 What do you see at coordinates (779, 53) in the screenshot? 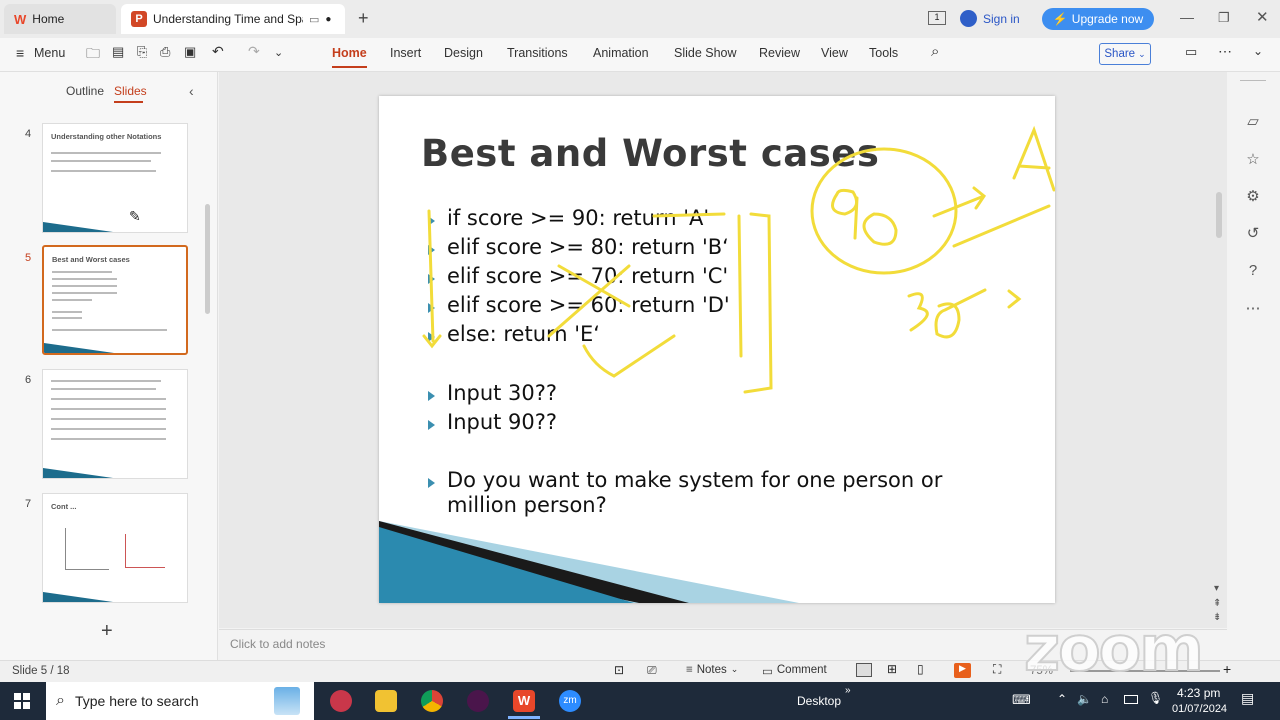
I see `ribbon-tab-review: Review` at bounding box center [779, 53].